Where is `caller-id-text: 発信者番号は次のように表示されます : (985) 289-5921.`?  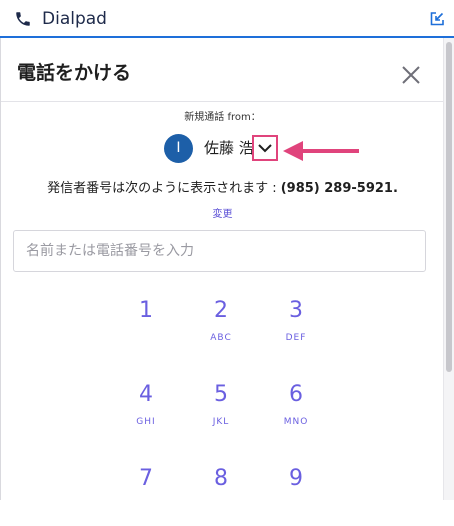
caller-id-text: 発信者番号は次のように表示されます : (985) 289-5921. is located at coordinates (222, 189).